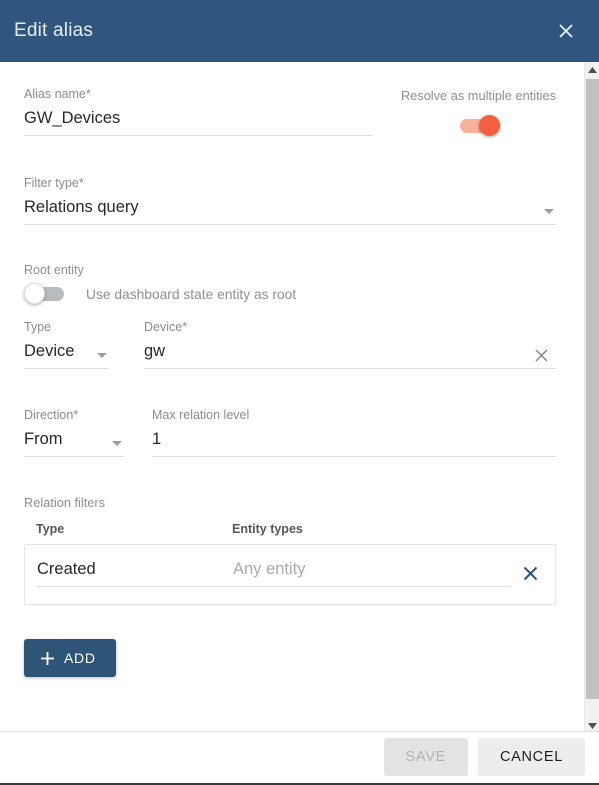 The image size is (599, 785). I want to click on relation-filter-type-input: Created, so click(135, 572).